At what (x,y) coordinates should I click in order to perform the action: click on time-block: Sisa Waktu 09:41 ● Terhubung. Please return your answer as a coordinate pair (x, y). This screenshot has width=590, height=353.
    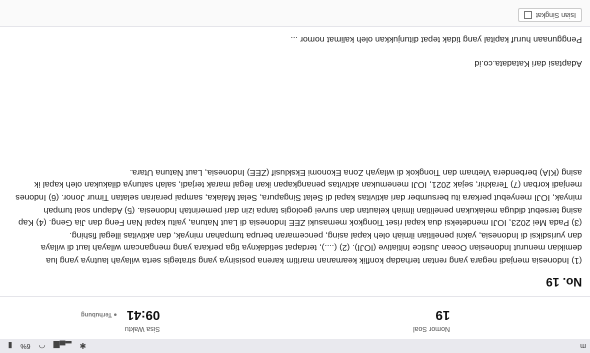
    Looking at the image, I should click on (120, 320).